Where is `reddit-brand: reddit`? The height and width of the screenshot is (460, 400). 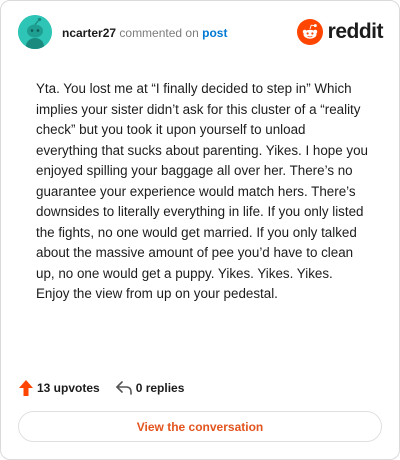
reddit-brand: reddit is located at coordinates (340, 32).